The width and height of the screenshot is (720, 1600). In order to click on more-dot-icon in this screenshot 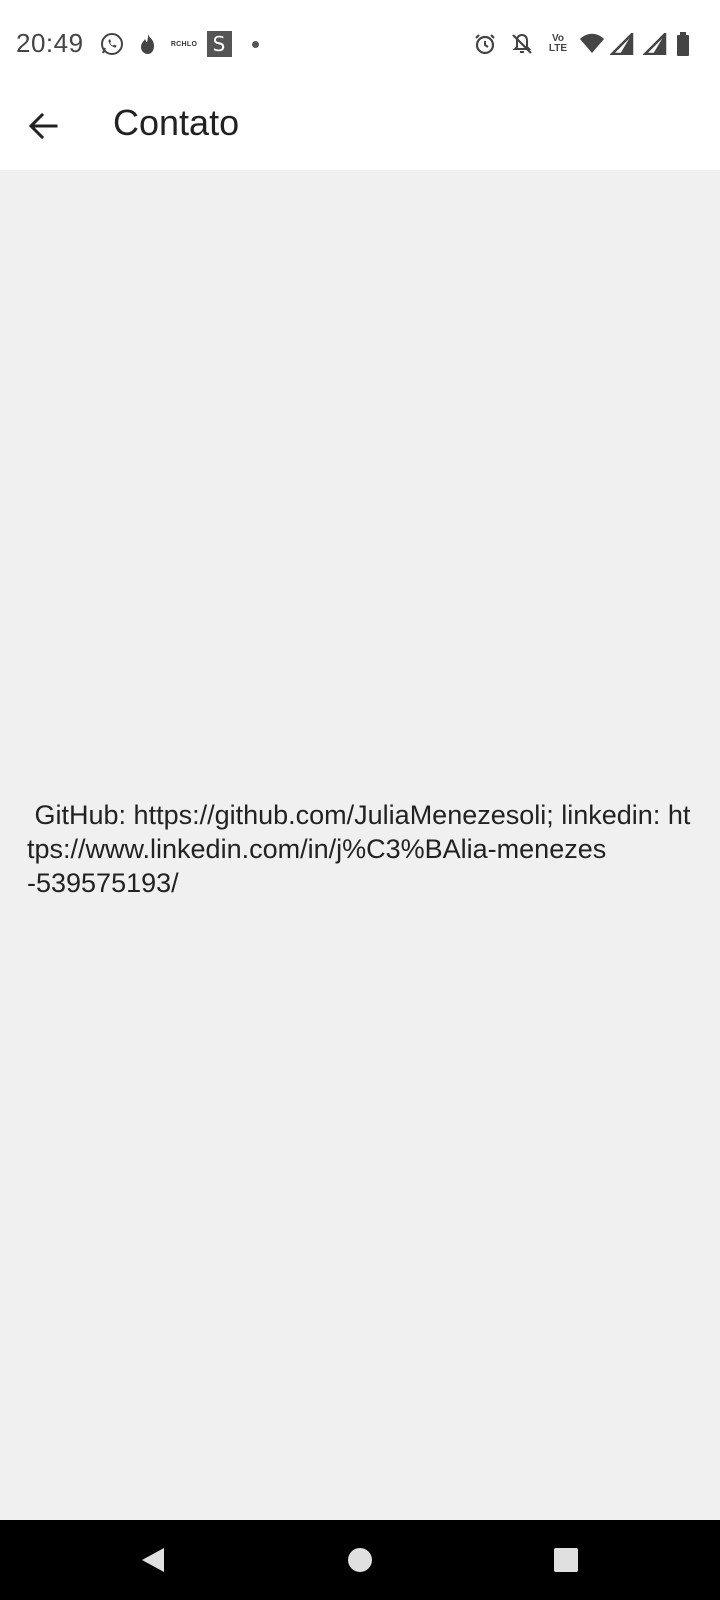, I will do `click(255, 44)`.